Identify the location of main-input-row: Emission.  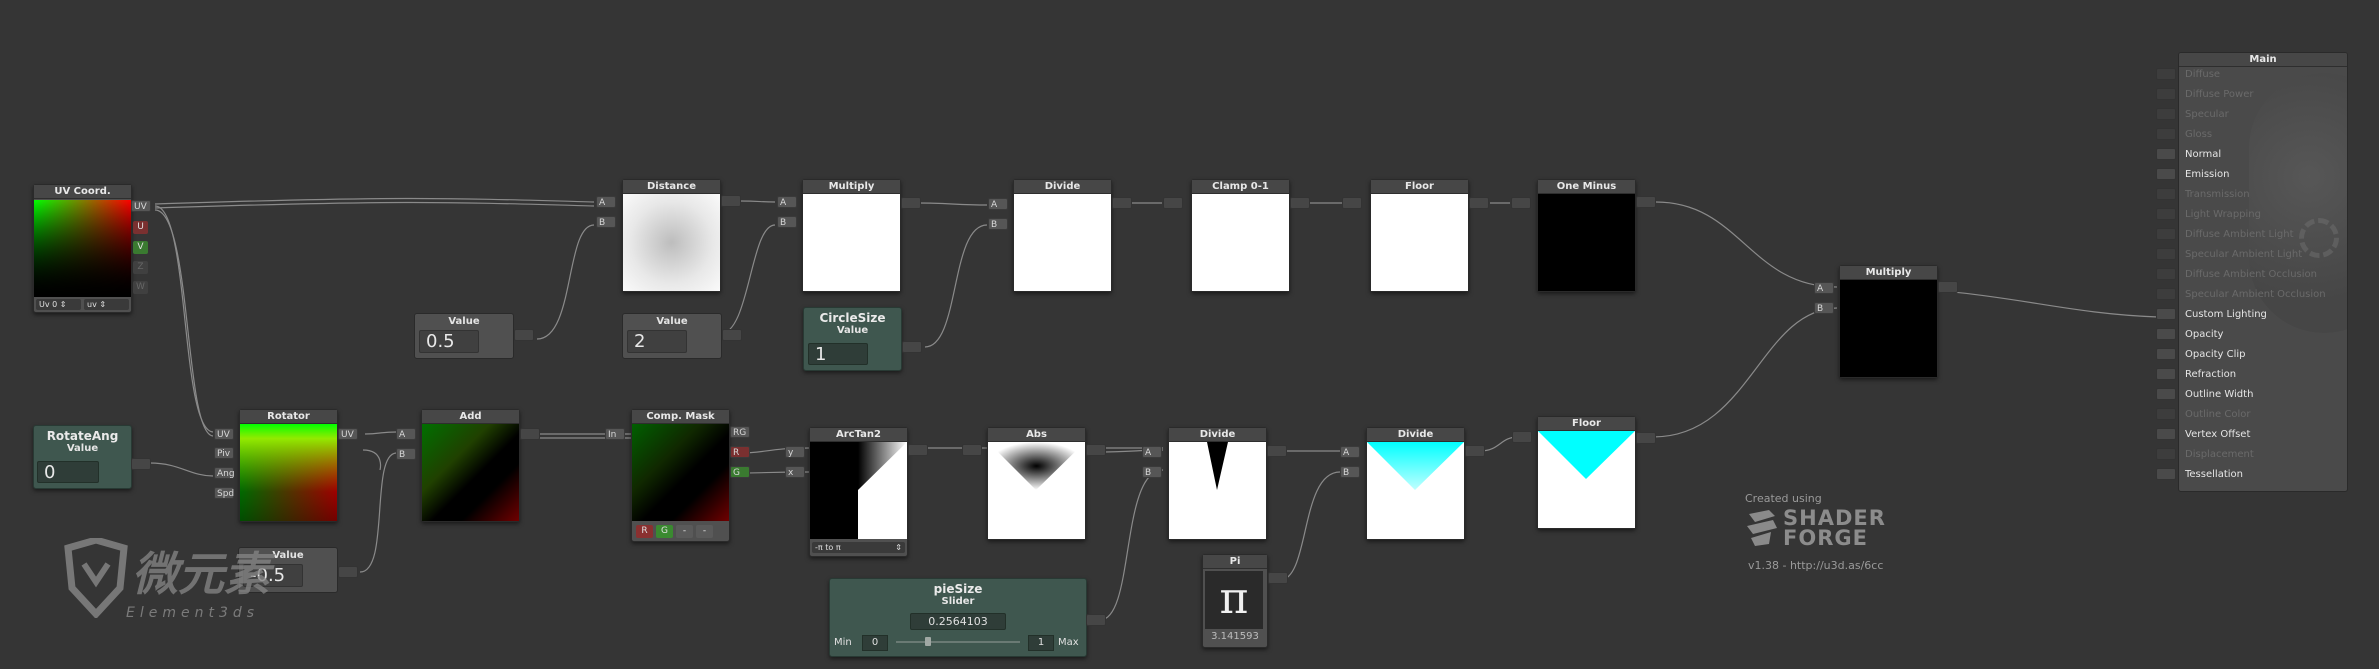
(2263, 175).